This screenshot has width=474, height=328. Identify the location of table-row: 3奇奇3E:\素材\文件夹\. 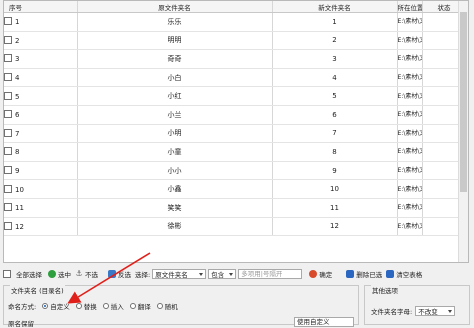
(235, 59).